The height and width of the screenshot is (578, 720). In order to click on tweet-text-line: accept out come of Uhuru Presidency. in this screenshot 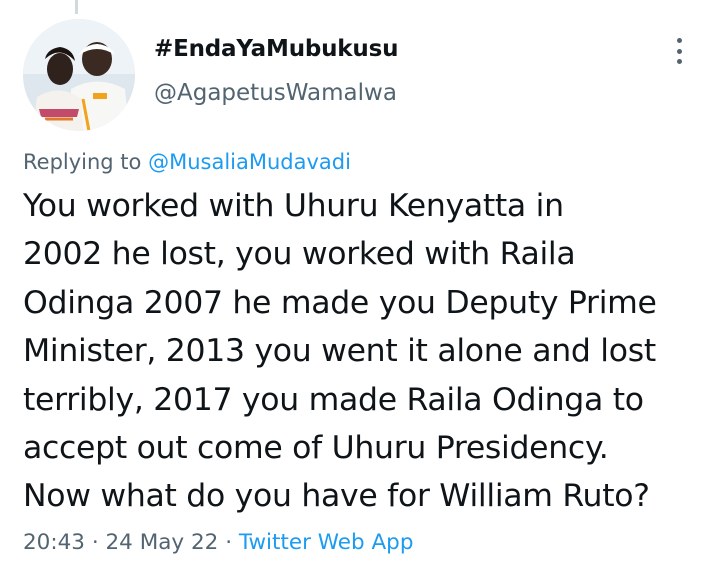, I will do `click(316, 448)`.